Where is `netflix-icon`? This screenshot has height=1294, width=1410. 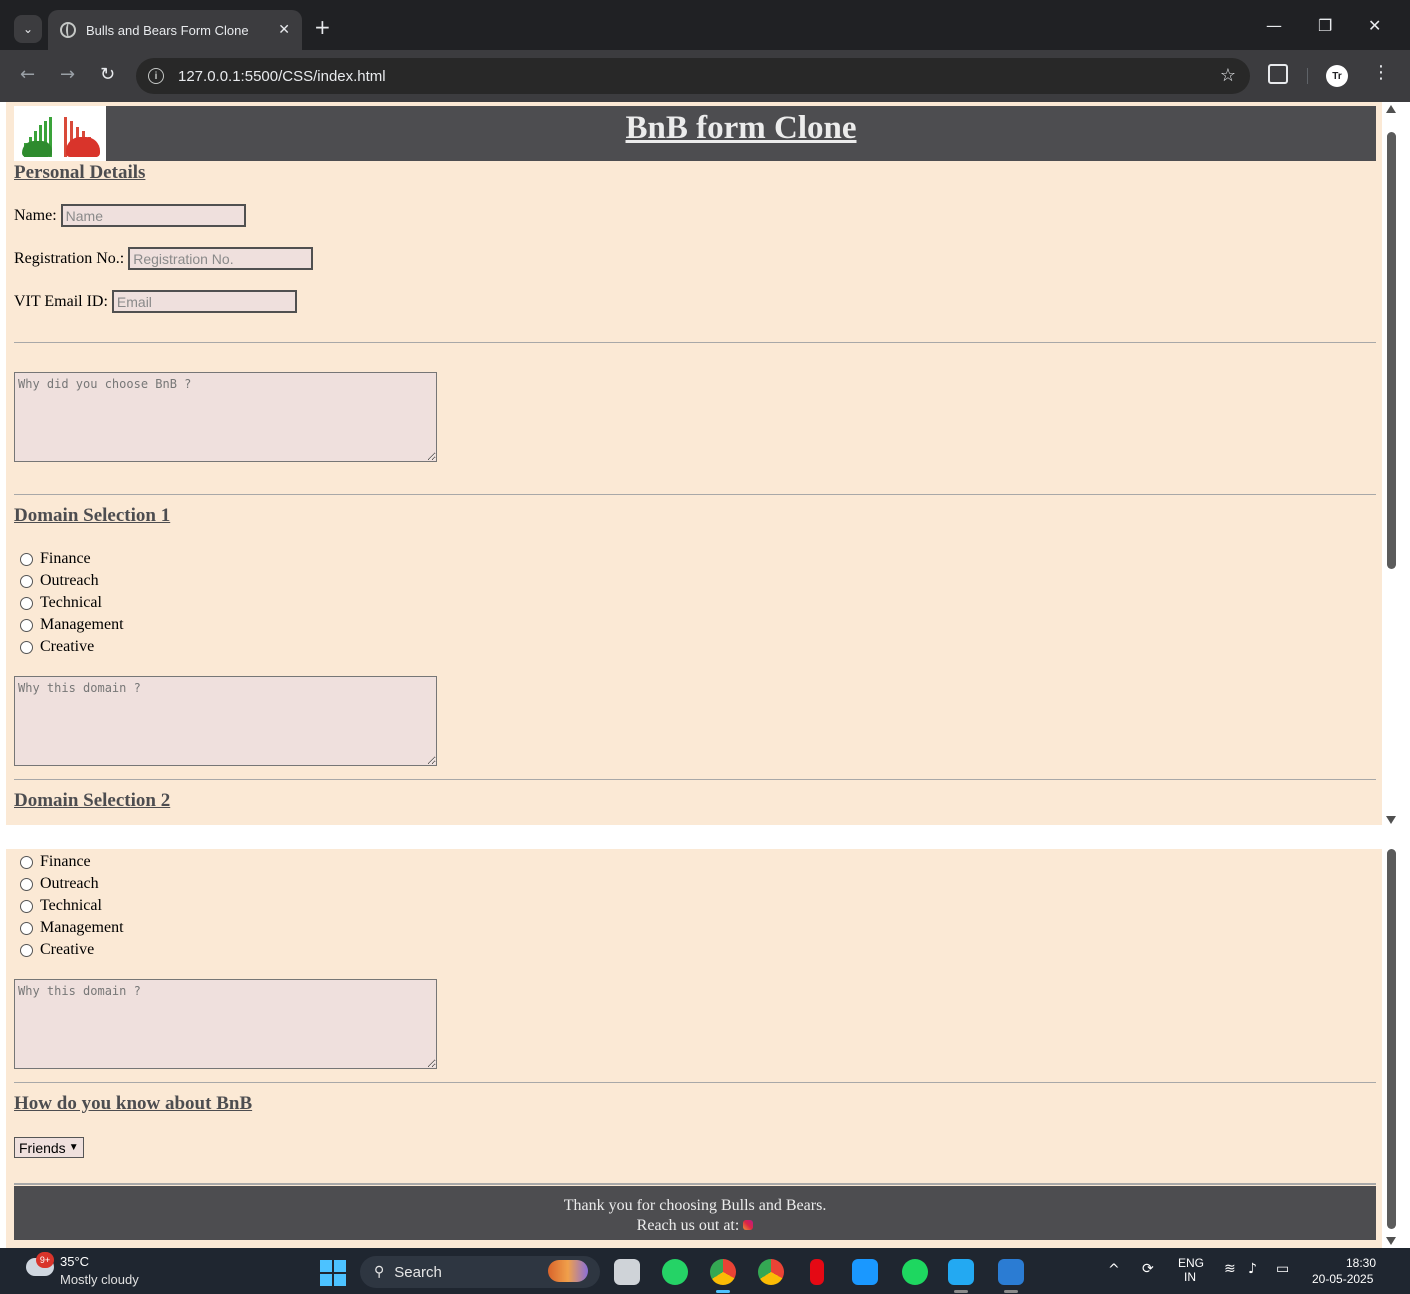 netflix-icon is located at coordinates (817, 1272).